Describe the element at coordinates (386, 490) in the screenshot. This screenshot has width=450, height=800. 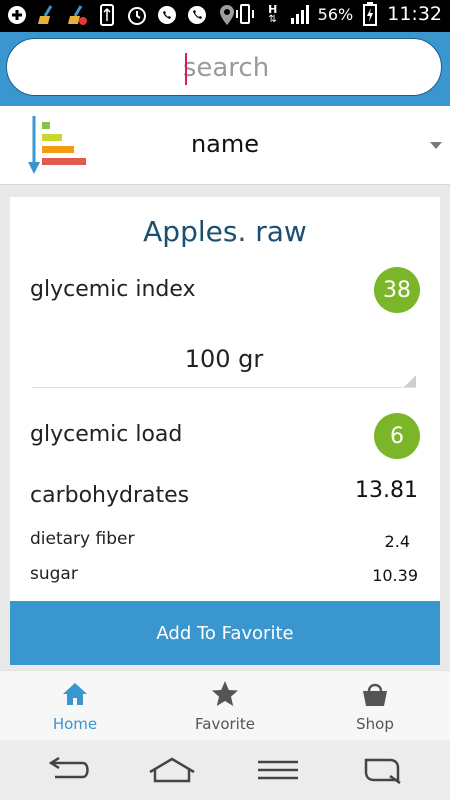
I see `carbohydrates-value: 13.81` at that location.